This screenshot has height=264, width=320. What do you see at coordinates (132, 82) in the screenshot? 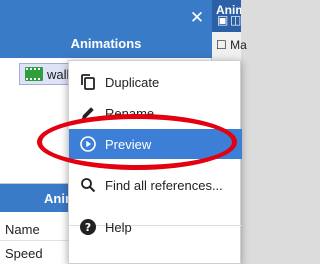
I see `menu-item-label: Duplicate` at bounding box center [132, 82].